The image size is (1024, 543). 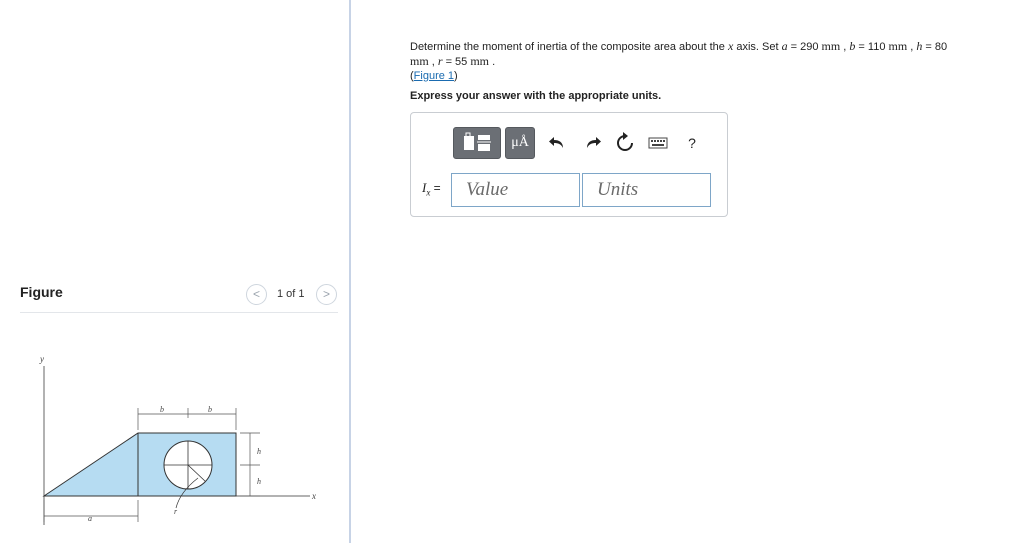 I want to click on b-label-left: b, so click(x=162, y=409).